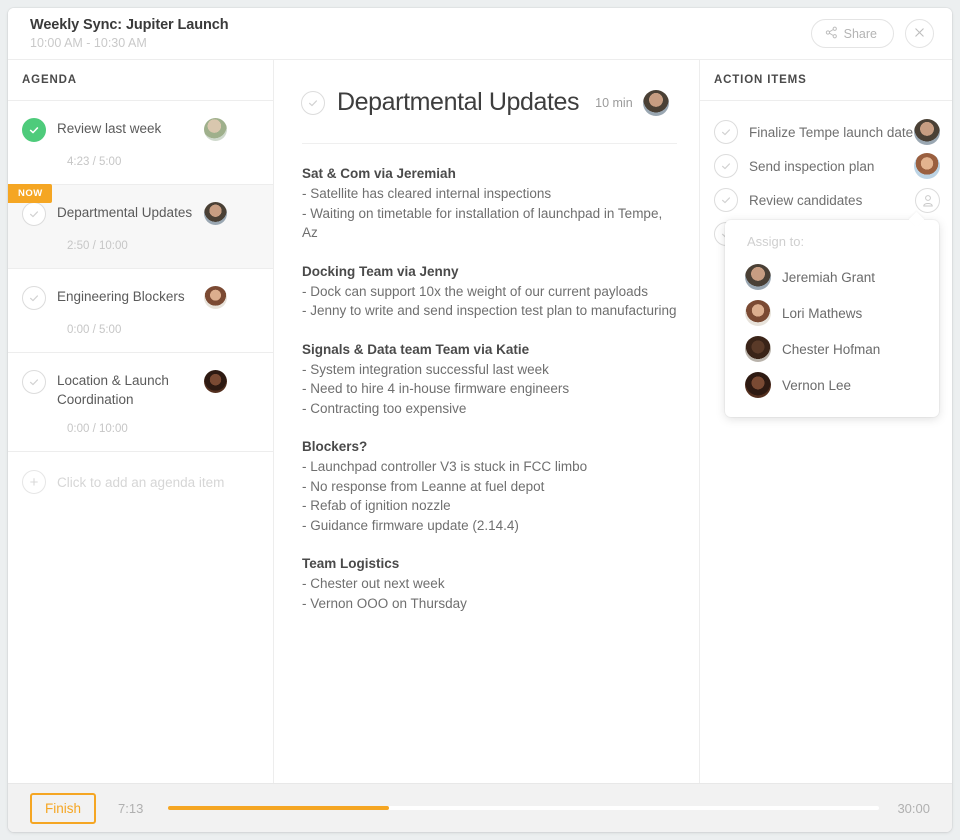  Describe the element at coordinates (817, 385) in the screenshot. I see `assign-option-label: Vernon Lee` at that location.